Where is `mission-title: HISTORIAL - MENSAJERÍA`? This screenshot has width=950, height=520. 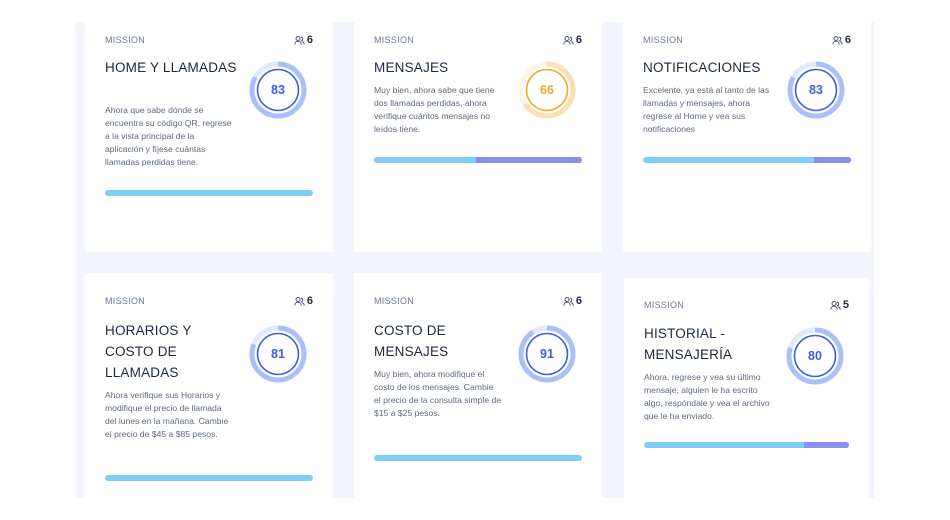
mission-title: HISTORIAL - MENSAJERÍA is located at coordinates (688, 344).